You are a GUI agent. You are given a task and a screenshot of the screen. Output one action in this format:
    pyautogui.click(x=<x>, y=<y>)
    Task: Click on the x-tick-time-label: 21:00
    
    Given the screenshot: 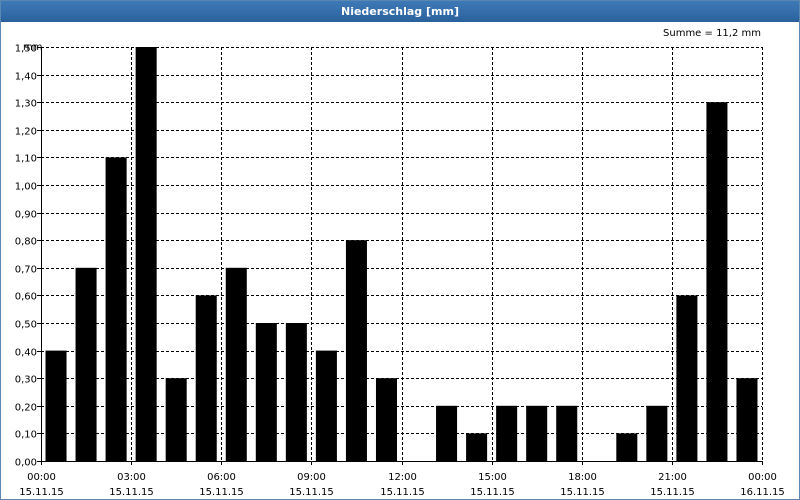 What is the action you would take?
    pyautogui.click(x=672, y=477)
    